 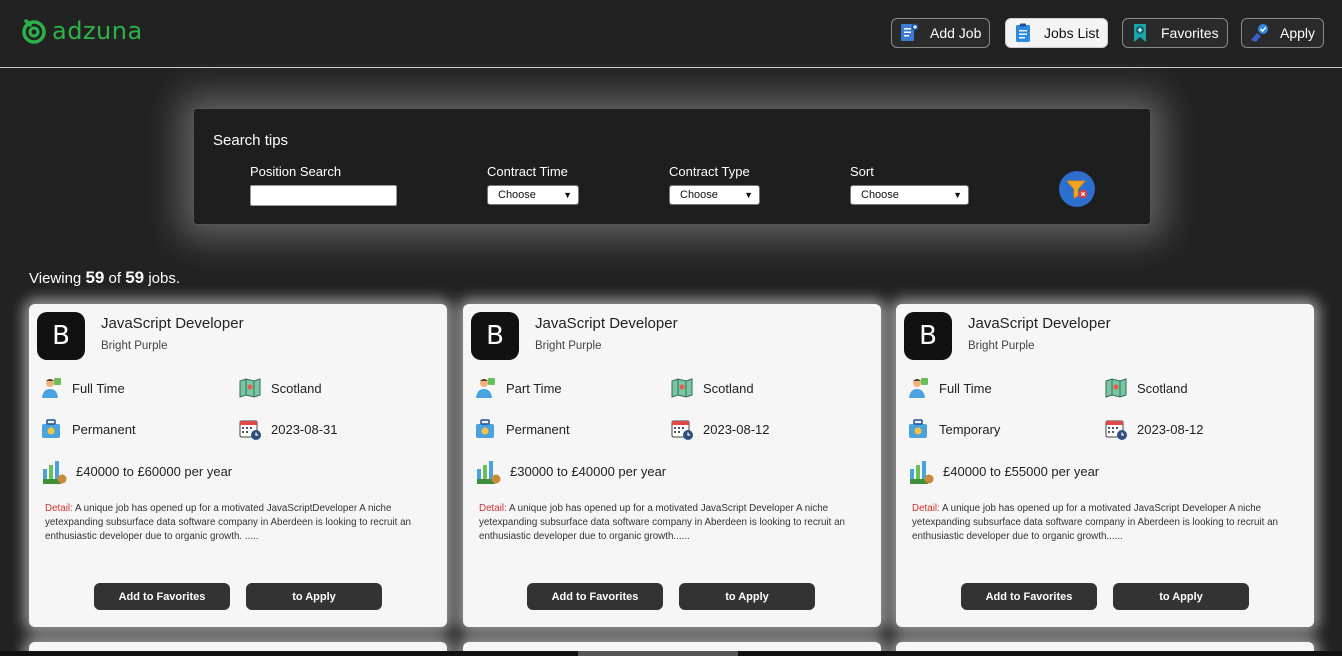 I want to click on top-header: adzuna Add Job Jobs List Favorites Apply, so click(x=671, y=34).